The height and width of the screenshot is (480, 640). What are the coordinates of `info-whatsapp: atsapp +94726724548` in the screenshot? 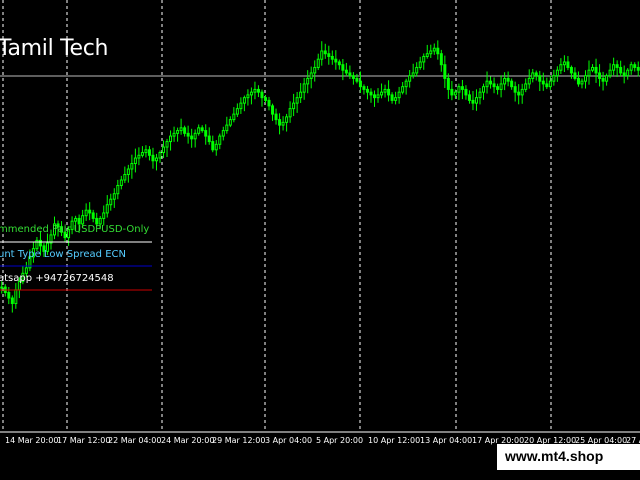 It's located at (57, 278).